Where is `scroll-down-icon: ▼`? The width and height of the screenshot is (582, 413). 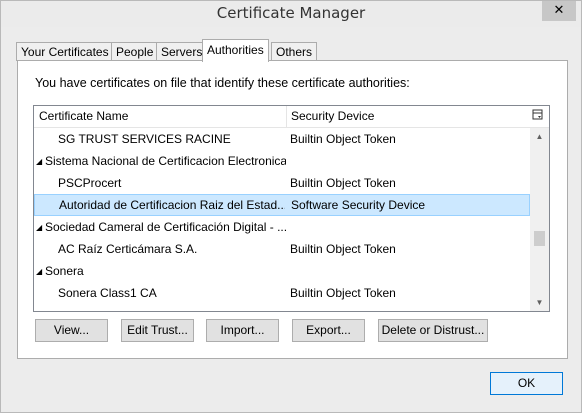 scroll-down-icon: ▼ is located at coordinates (539, 302).